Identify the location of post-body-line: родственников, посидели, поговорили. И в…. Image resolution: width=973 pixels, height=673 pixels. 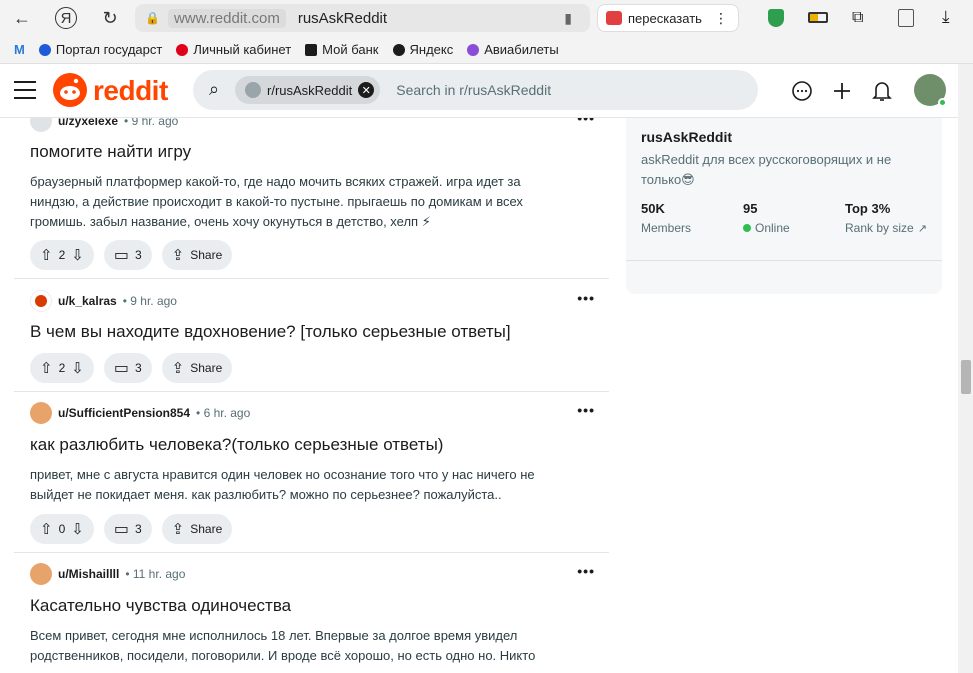
(283, 655).